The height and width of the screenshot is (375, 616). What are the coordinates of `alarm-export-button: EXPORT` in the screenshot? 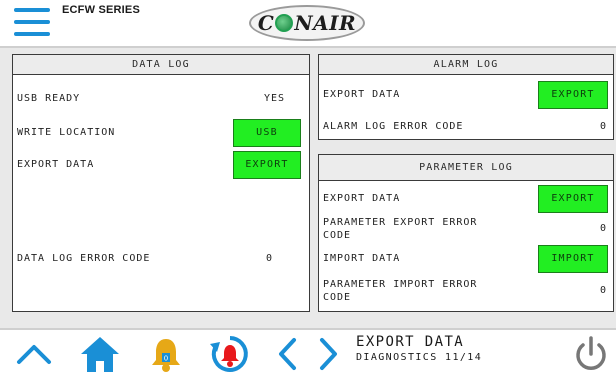 It's located at (573, 95).